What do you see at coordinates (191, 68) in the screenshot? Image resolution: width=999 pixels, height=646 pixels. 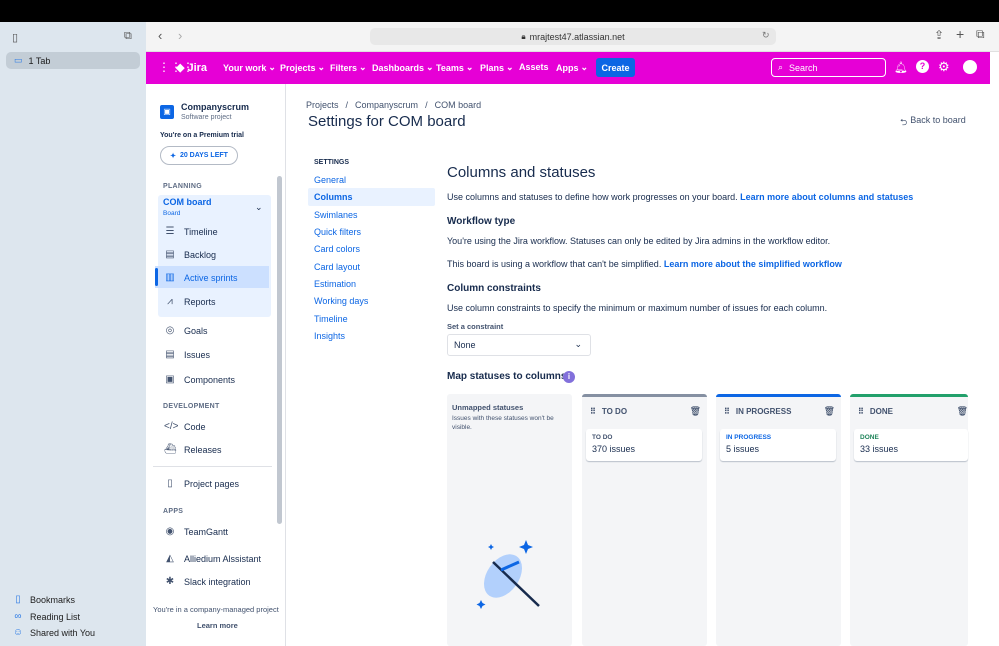 I see `jira-logo: ◆ Jira` at bounding box center [191, 68].